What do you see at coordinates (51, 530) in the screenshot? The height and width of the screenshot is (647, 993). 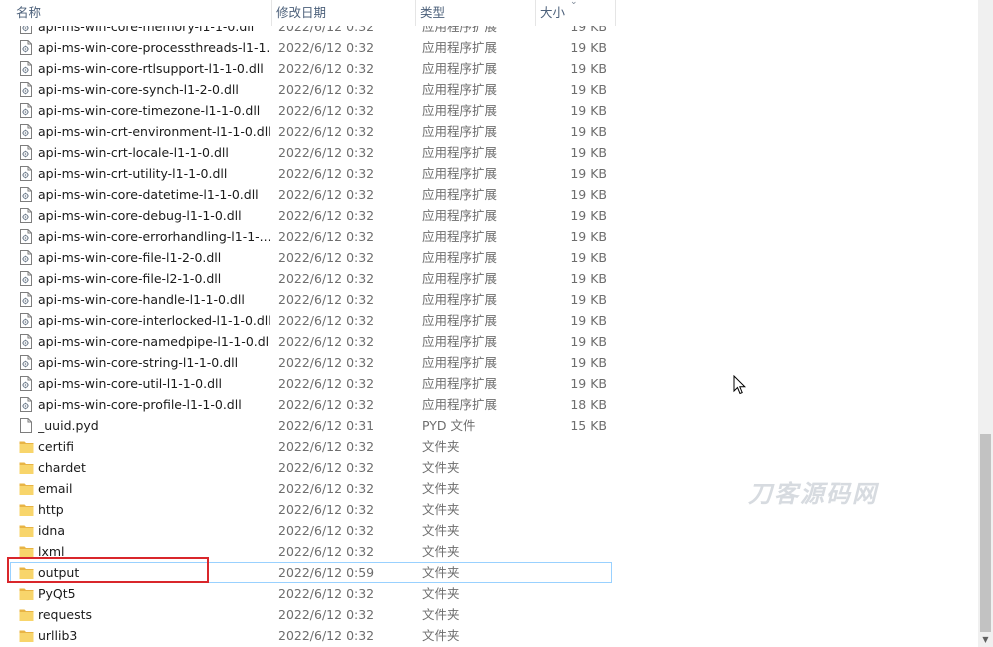 I see `file-name: idna` at bounding box center [51, 530].